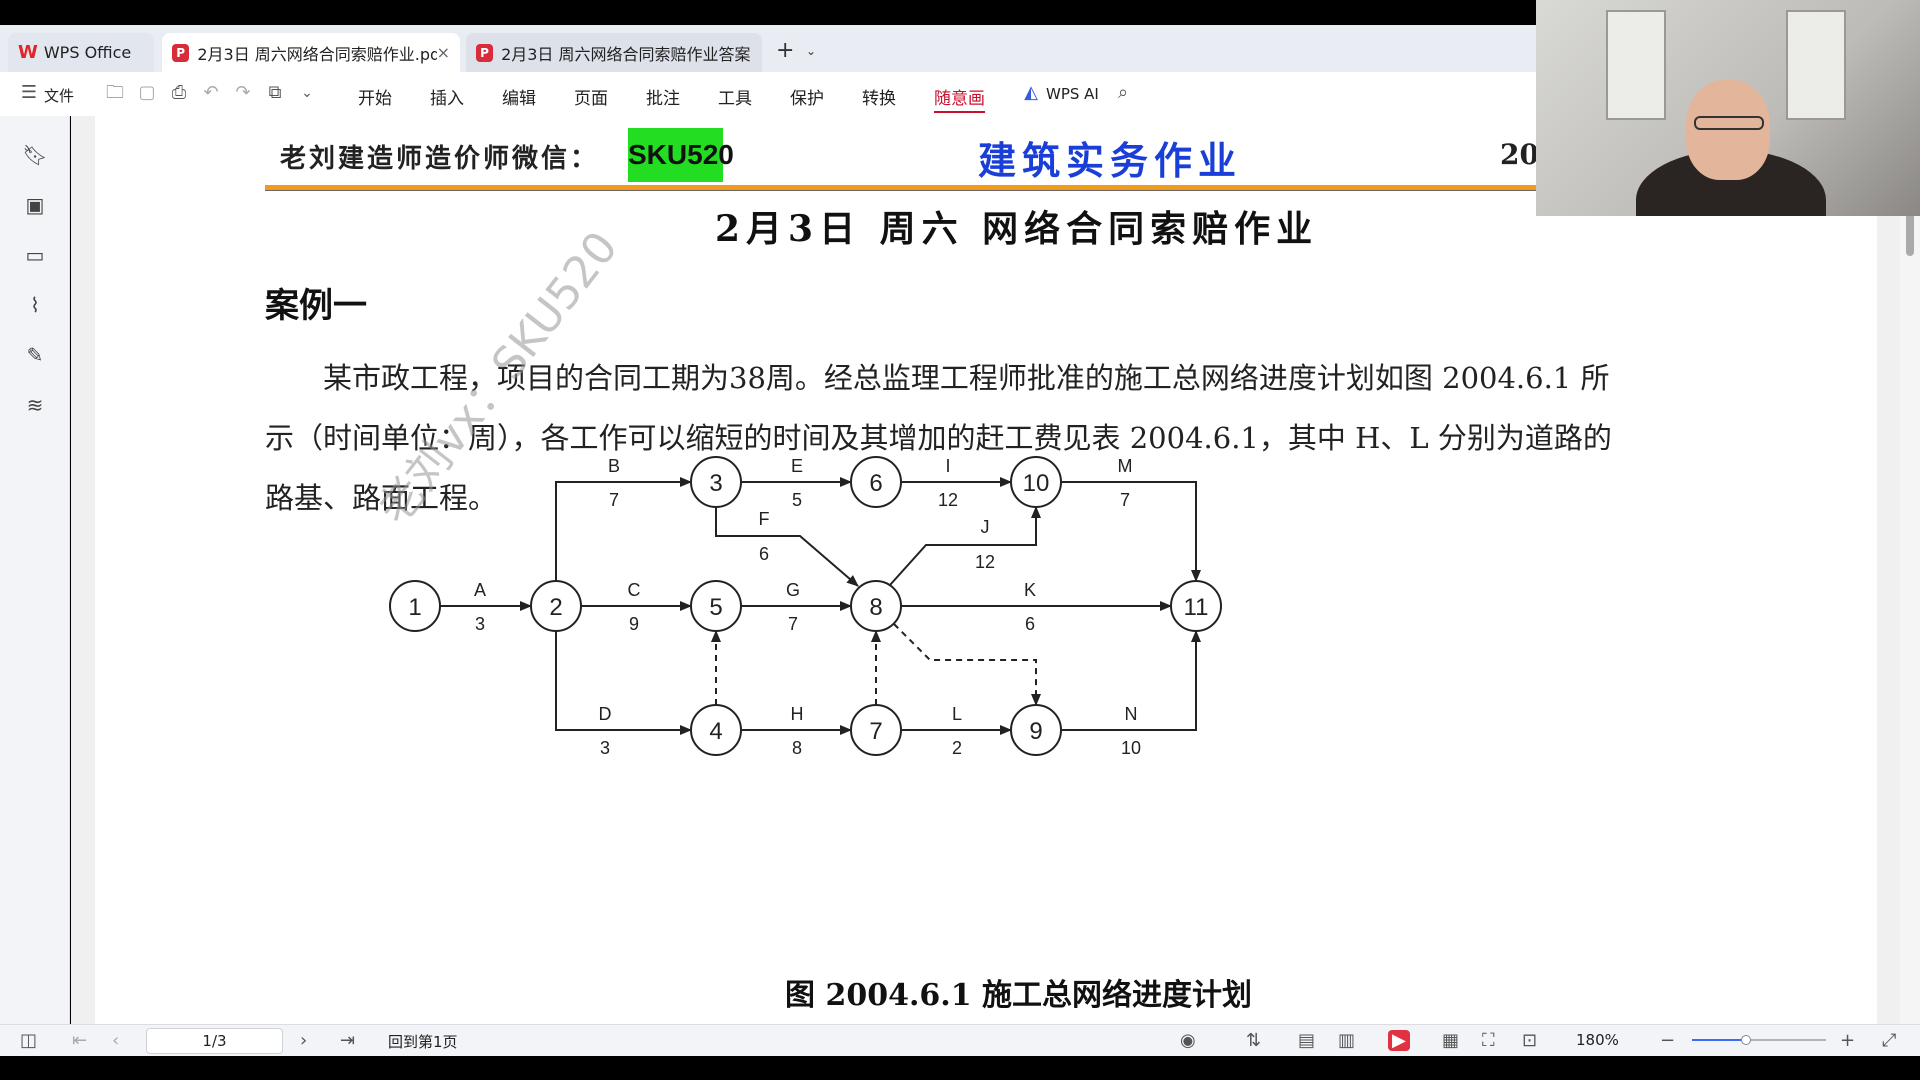 Image resolution: width=1920 pixels, height=1080 pixels. Describe the element at coordinates (811, 51) in the screenshot. I see `tab-list-dropdown-icon: ⌄` at that location.